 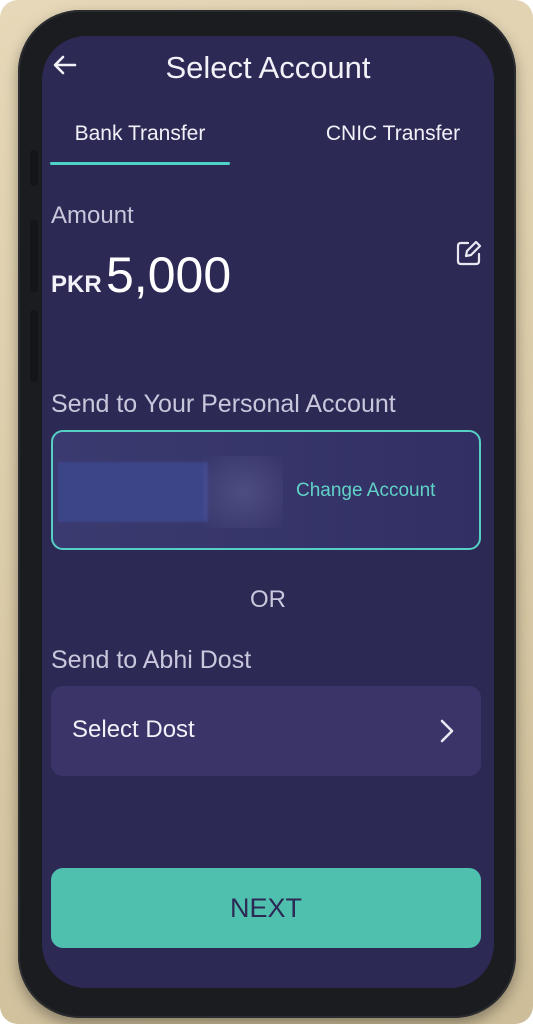 I want to click on active-tab-indicator, so click(x=140, y=163).